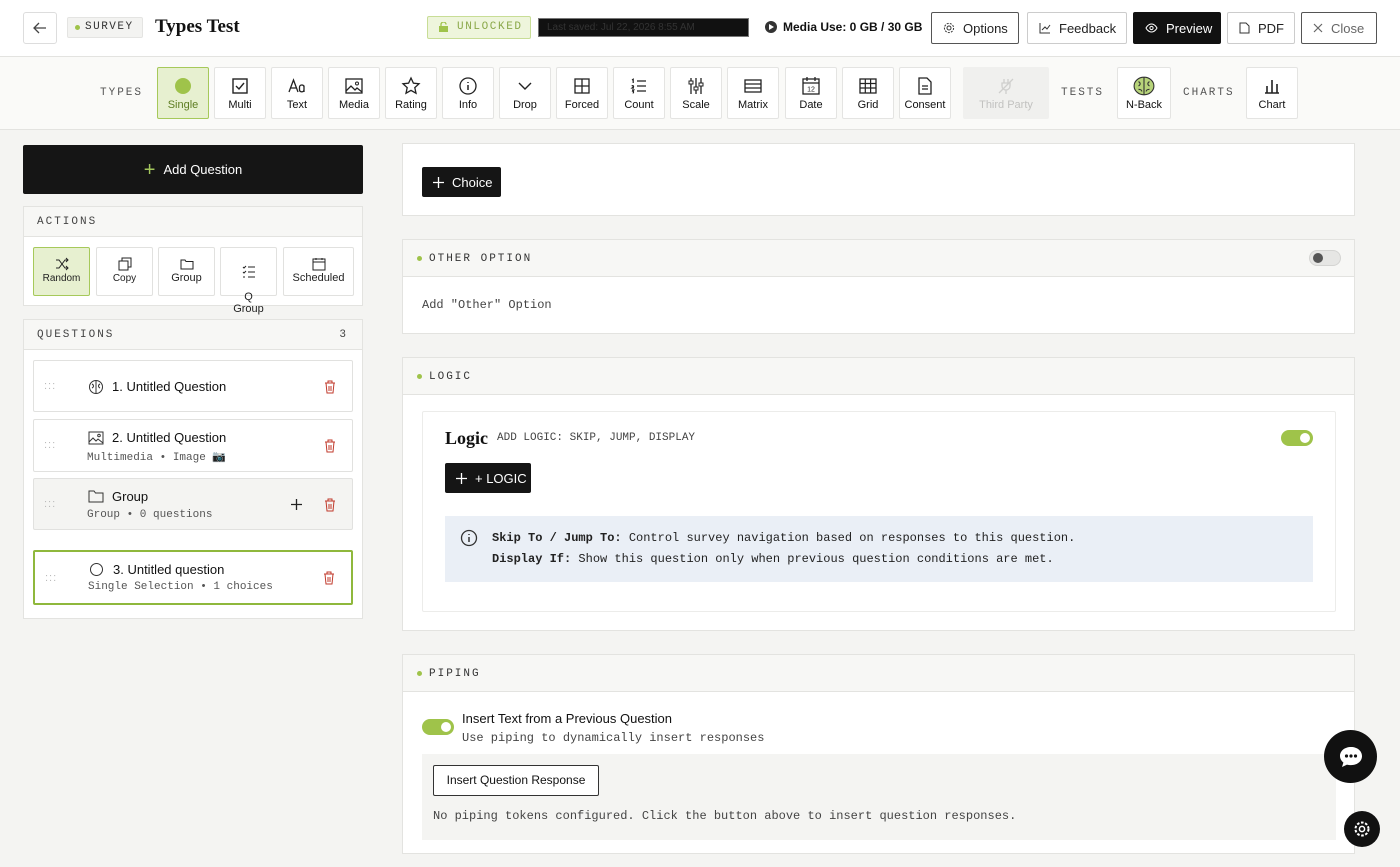 This screenshot has width=1400, height=867. Describe the element at coordinates (130, 496) in the screenshot. I see `group-title: Group` at that location.